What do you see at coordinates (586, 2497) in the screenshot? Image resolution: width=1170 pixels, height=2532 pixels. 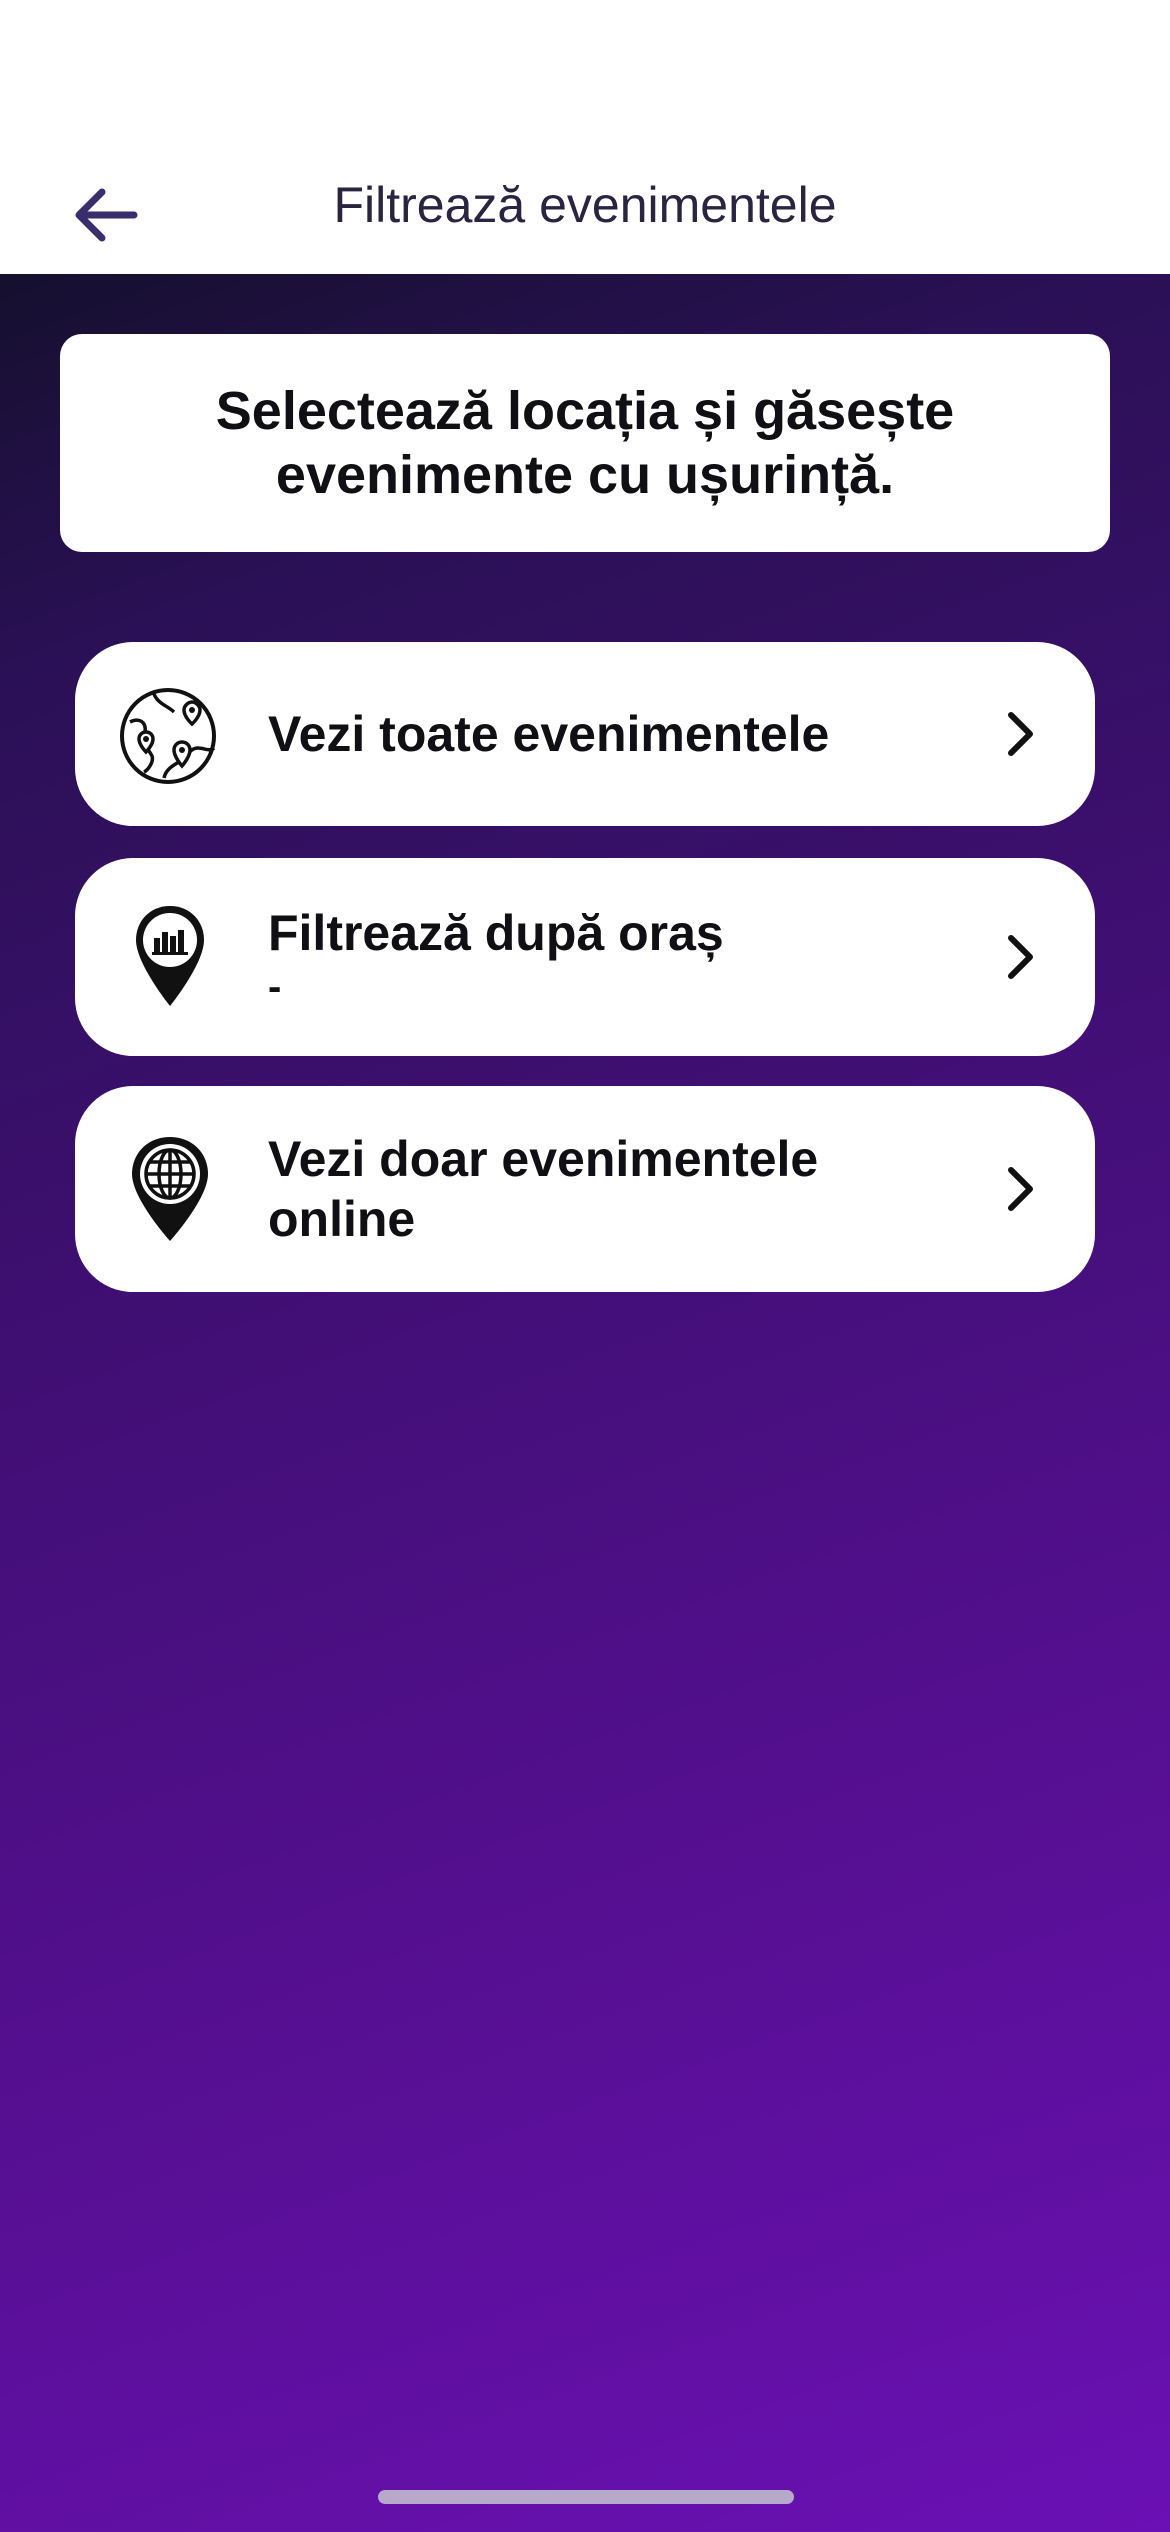 I see `home-indicator` at bounding box center [586, 2497].